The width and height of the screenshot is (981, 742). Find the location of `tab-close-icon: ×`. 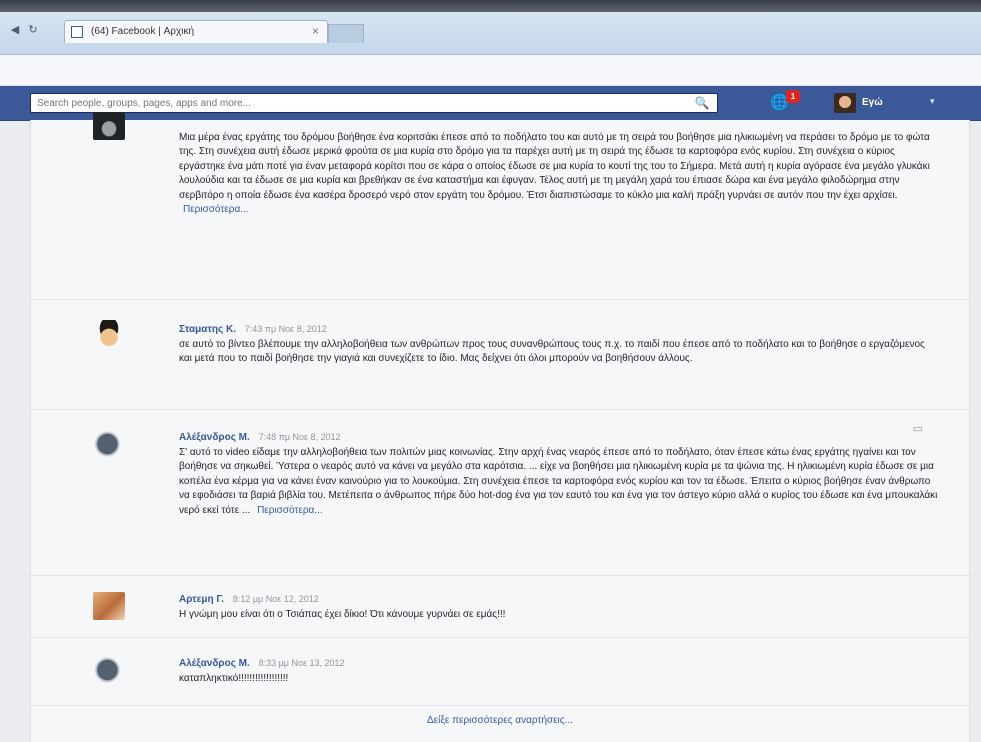

tab-close-icon: × is located at coordinates (315, 31).